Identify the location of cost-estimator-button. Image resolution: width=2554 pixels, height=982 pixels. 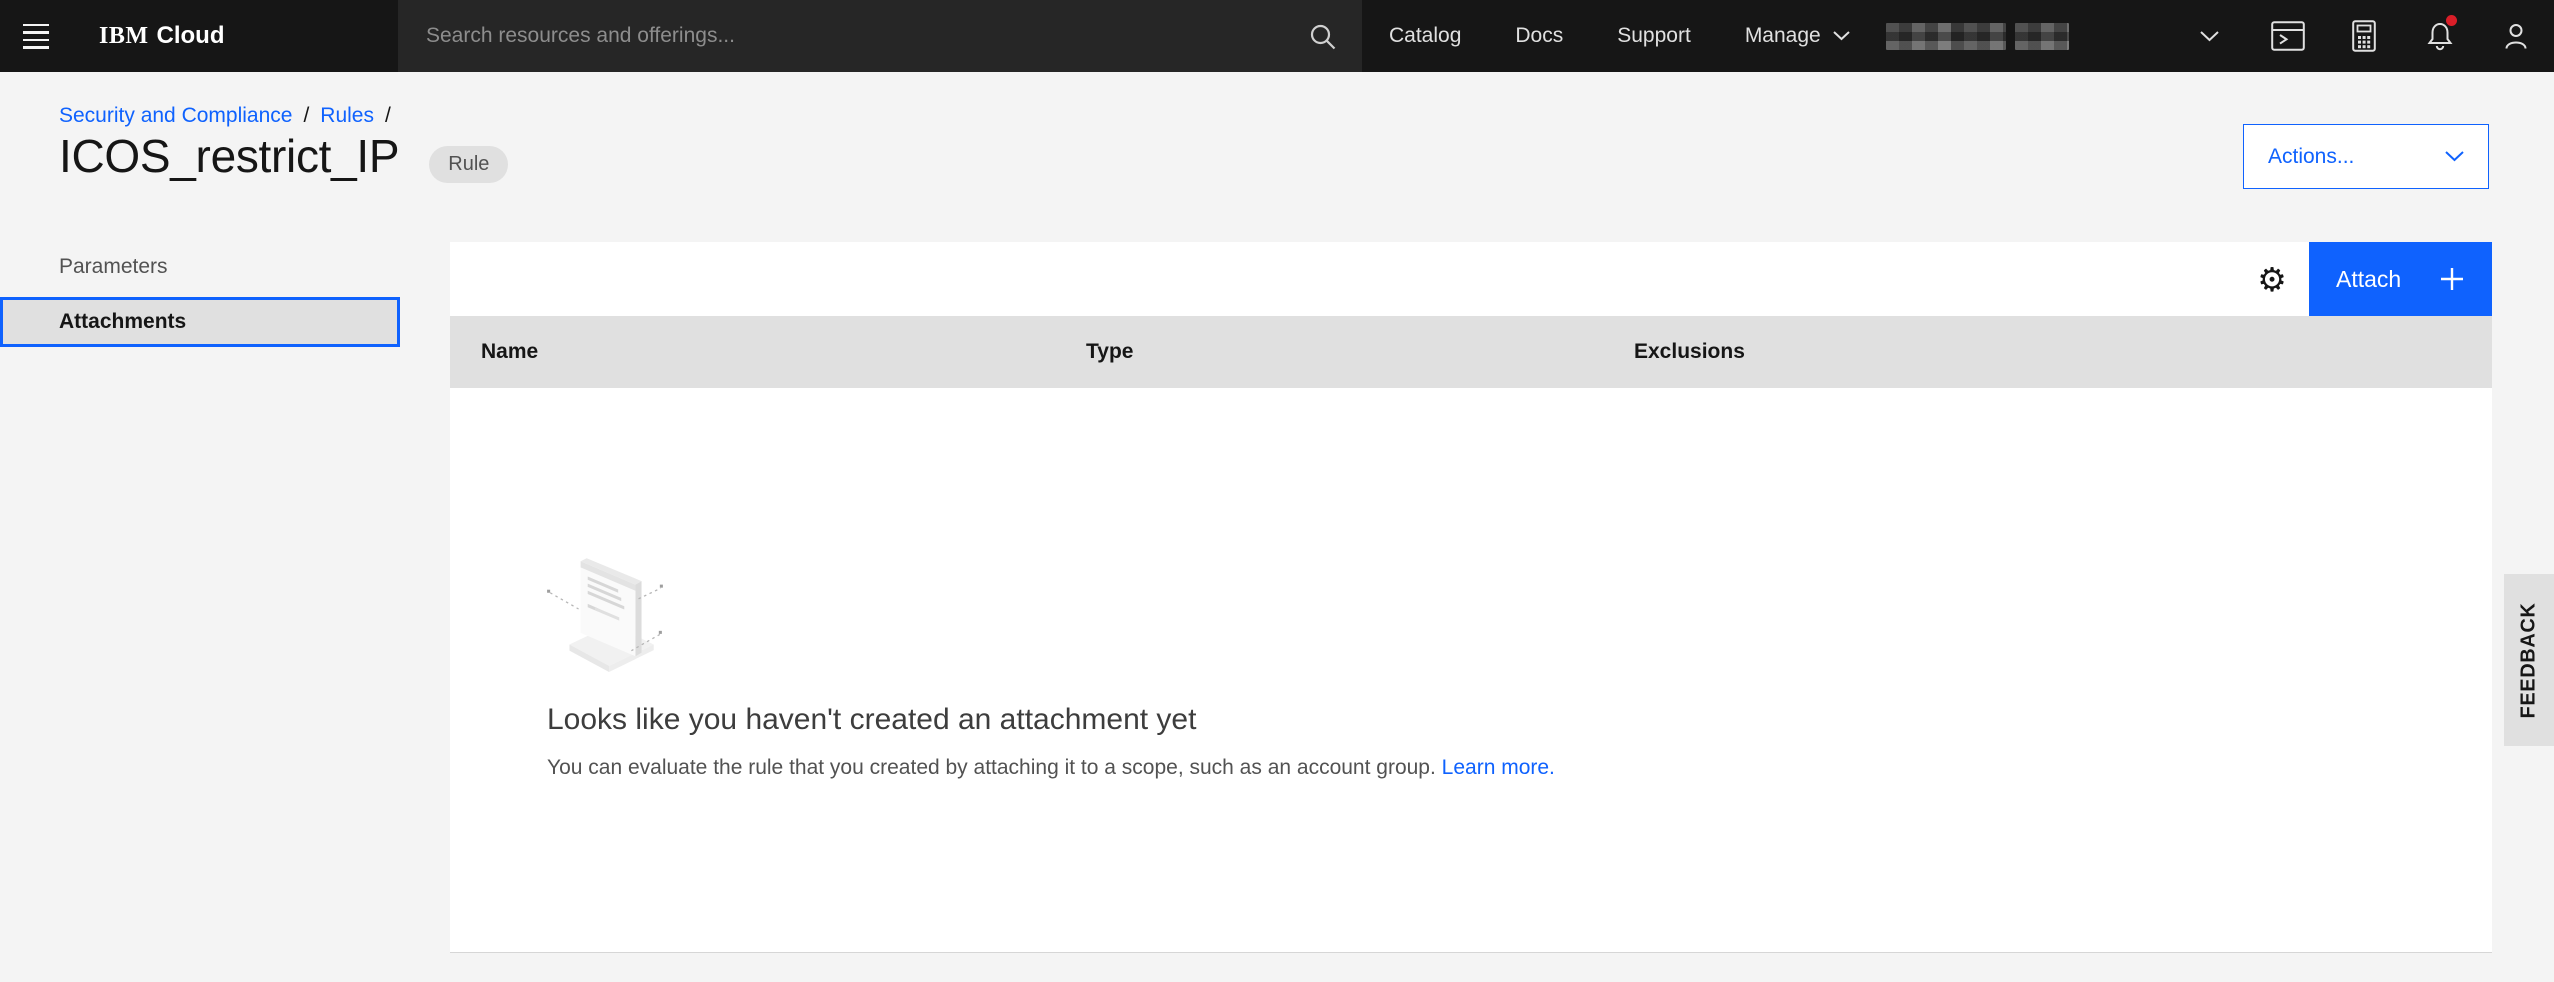
(2364, 36).